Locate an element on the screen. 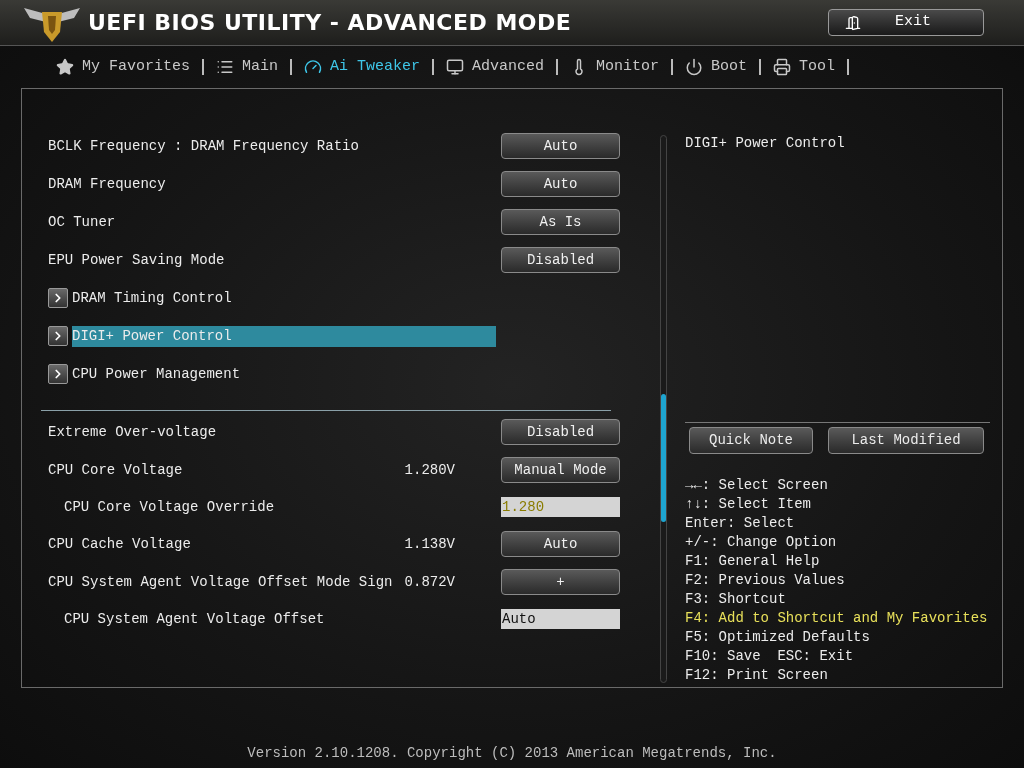 The image size is (1024, 768). setting-label: DRAM Frequency is located at coordinates (107, 184).